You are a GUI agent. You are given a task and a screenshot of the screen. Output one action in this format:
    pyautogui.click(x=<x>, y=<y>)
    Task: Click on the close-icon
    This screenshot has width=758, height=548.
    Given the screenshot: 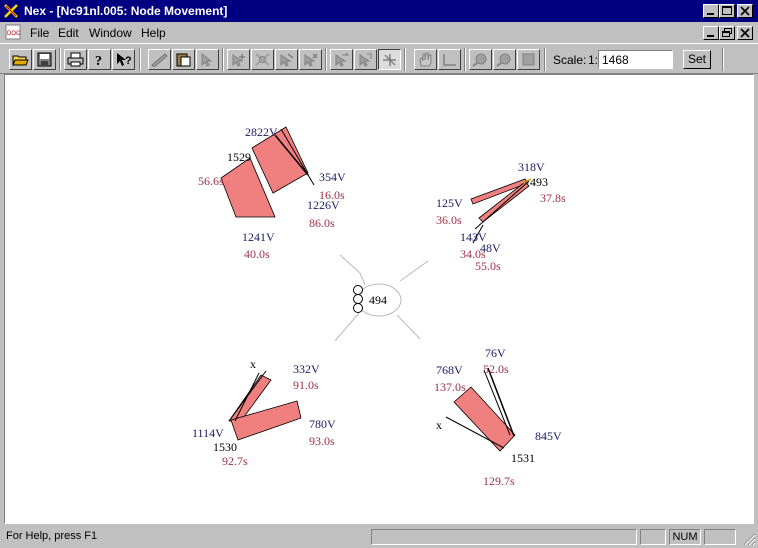 What is the action you would take?
    pyautogui.click(x=745, y=11)
    